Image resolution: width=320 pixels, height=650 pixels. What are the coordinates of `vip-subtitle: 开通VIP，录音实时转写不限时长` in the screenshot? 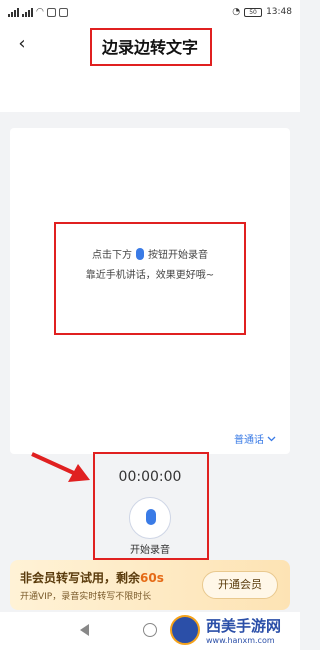 It's located at (86, 597).